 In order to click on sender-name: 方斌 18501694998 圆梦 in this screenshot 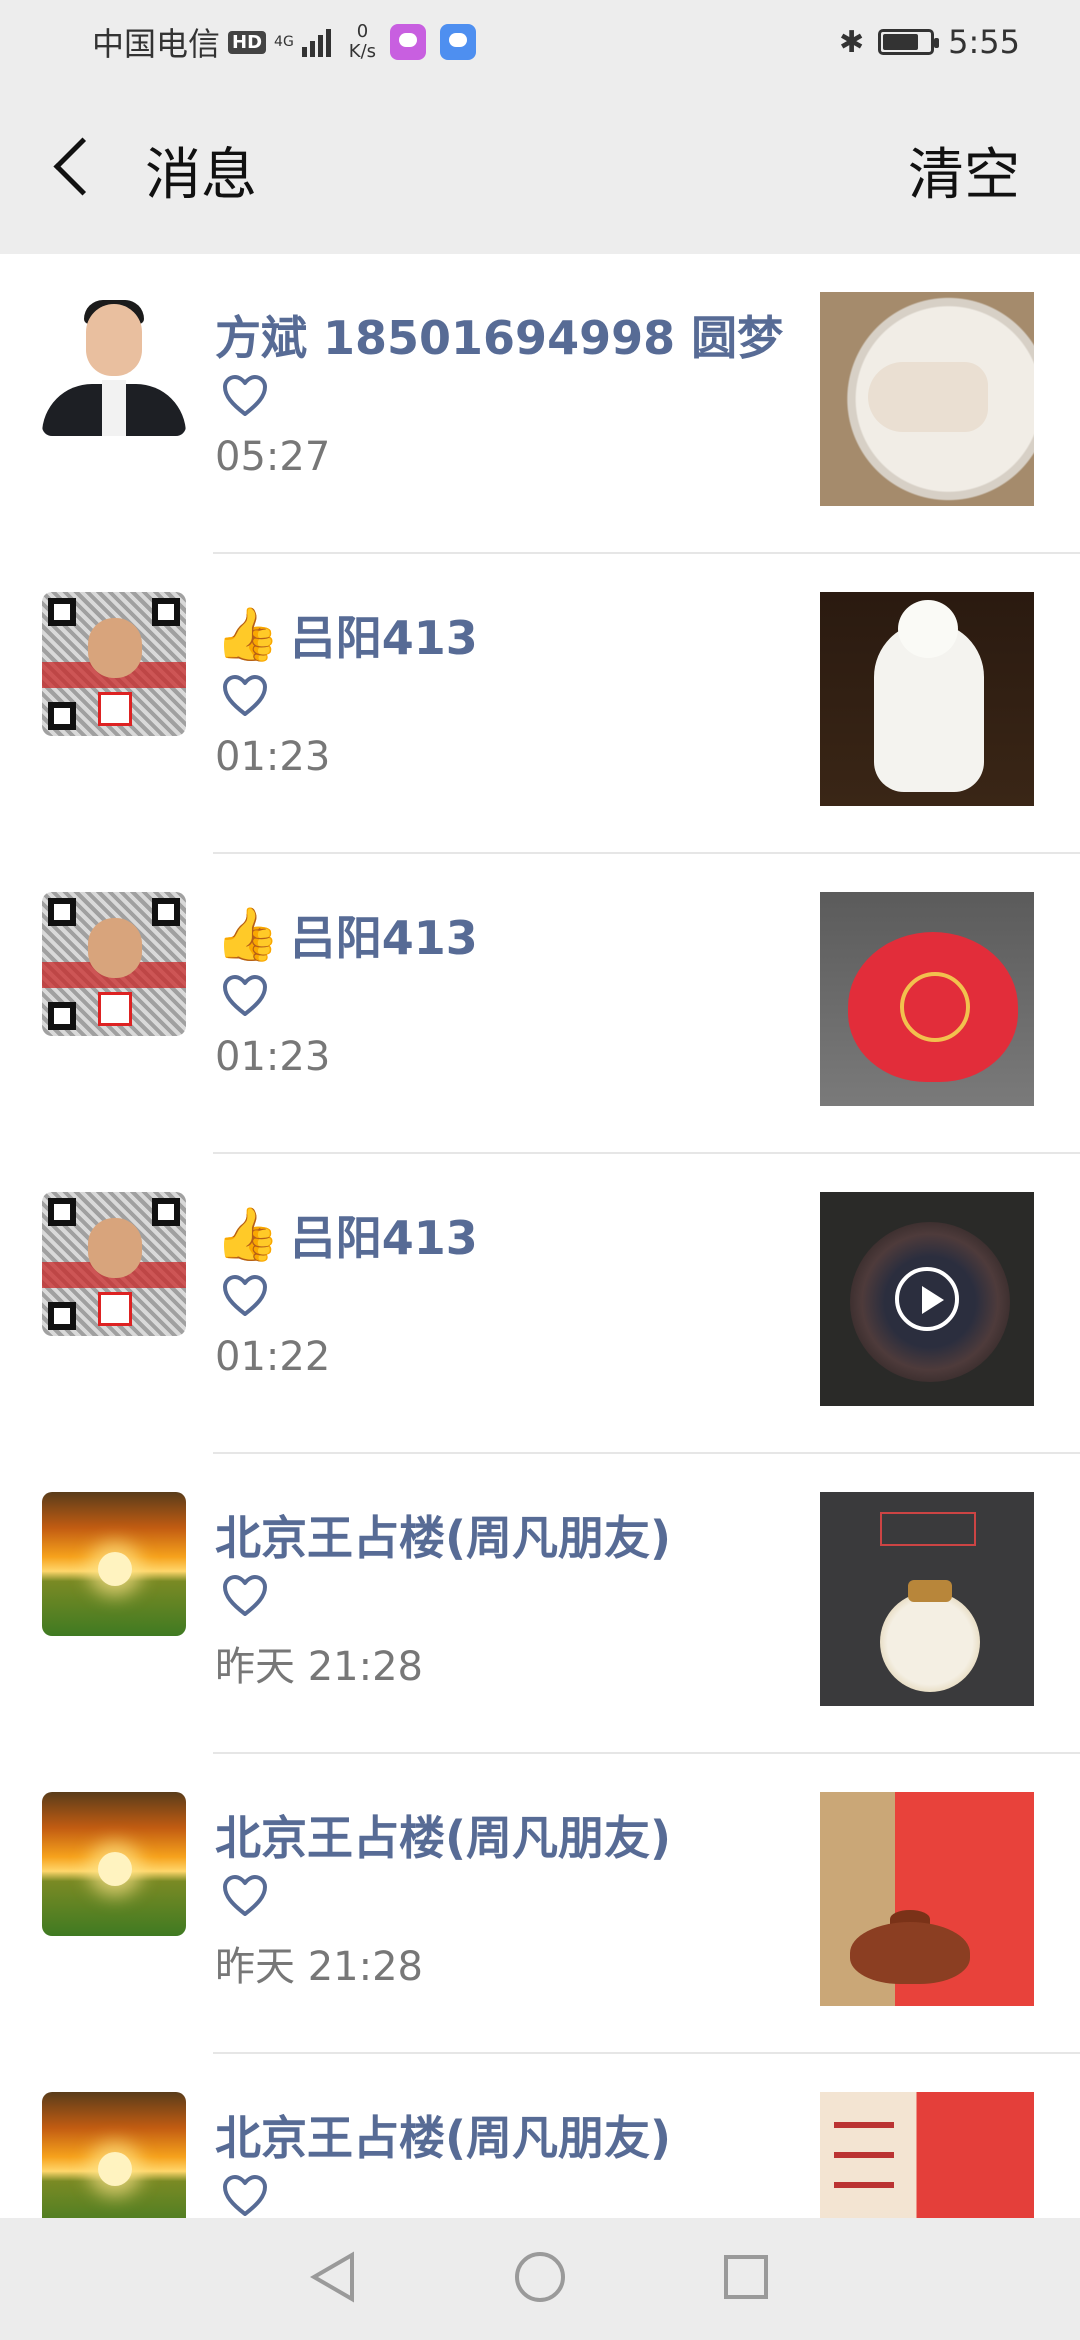, I will do `click(499, 335)`.